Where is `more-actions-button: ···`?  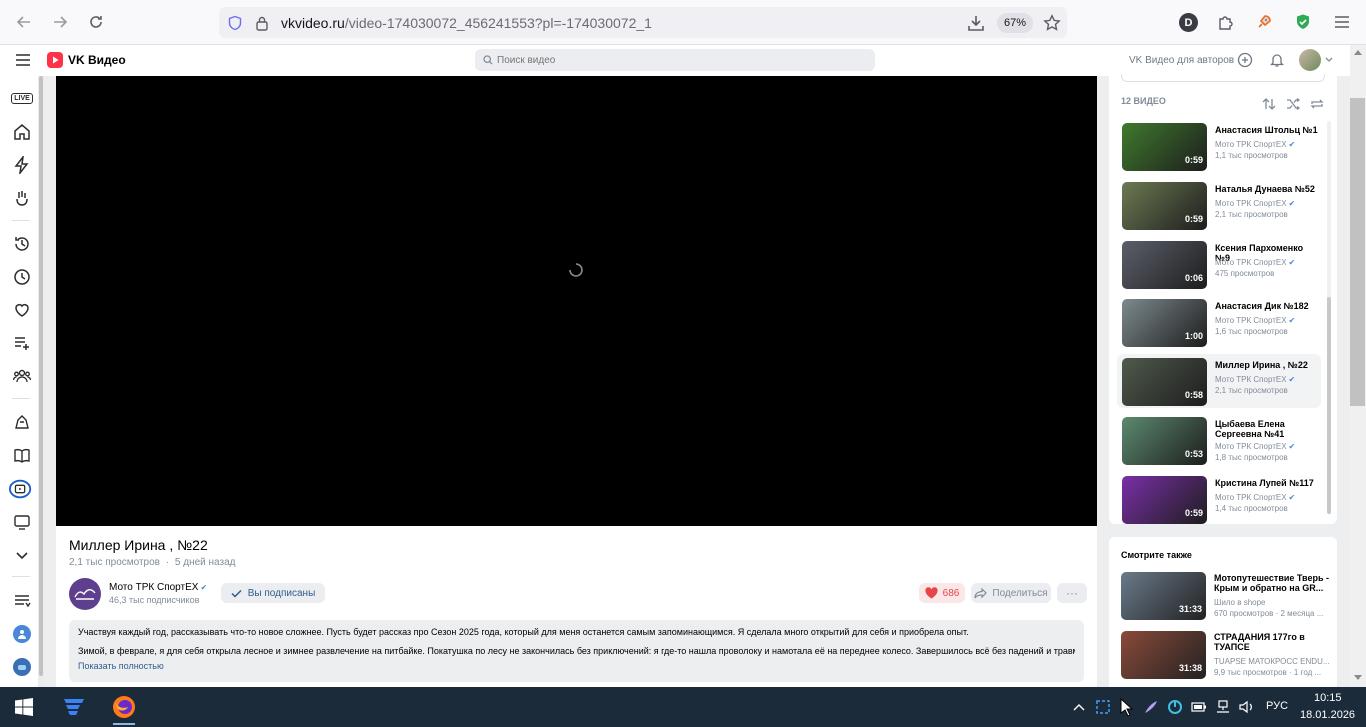 more-actions-button: ··· is located at coordinates (1072, 593).